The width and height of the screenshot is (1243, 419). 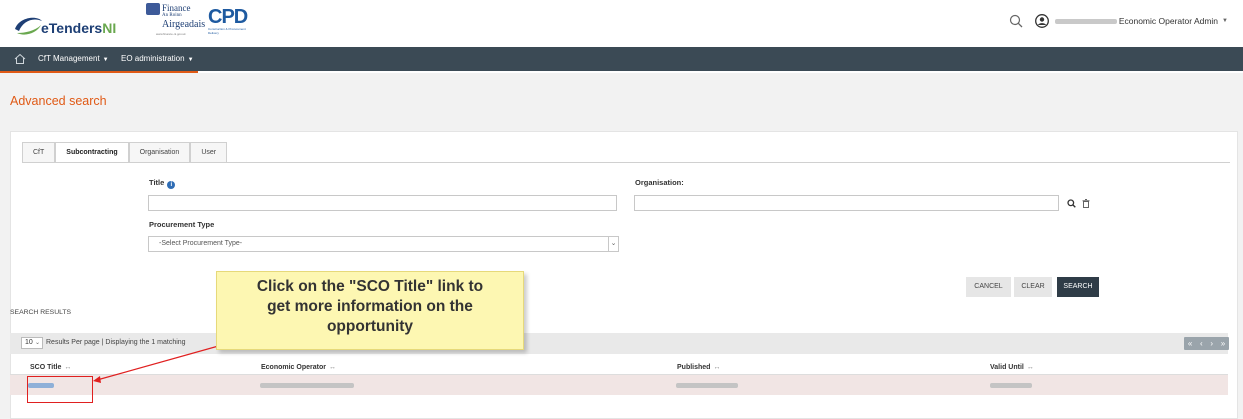 I want to click on etenders-swoosh-icon, so click(x=28, y=26).